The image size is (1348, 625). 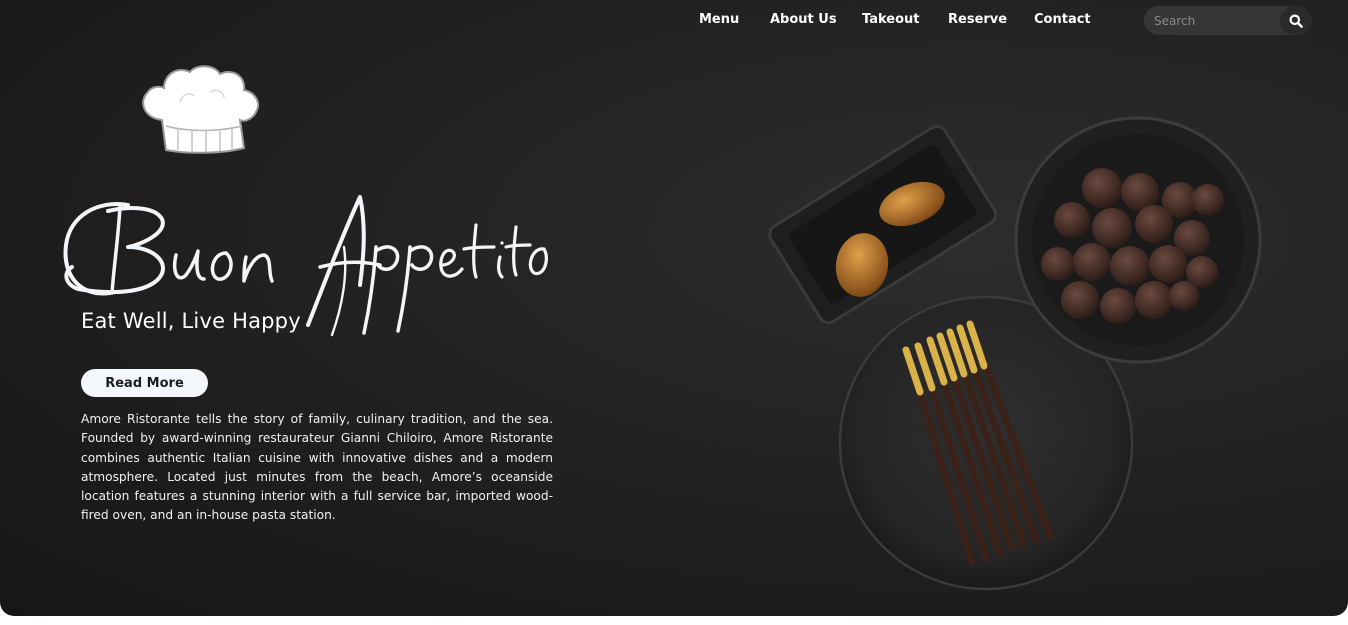 What do you see at coordinates (674, 20) in the screenshot?
I see `top-nav: Menu About Us Takeout Reserve Contact` at bounding box center [674, 20].